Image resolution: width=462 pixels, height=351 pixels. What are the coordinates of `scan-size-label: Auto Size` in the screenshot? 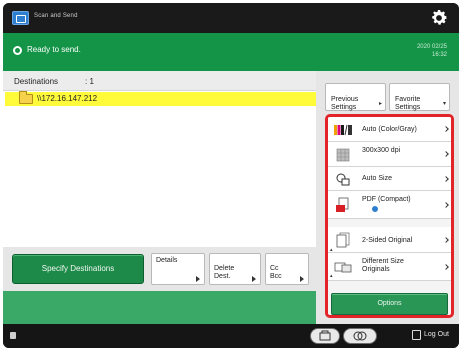 It's located at (377, 178).